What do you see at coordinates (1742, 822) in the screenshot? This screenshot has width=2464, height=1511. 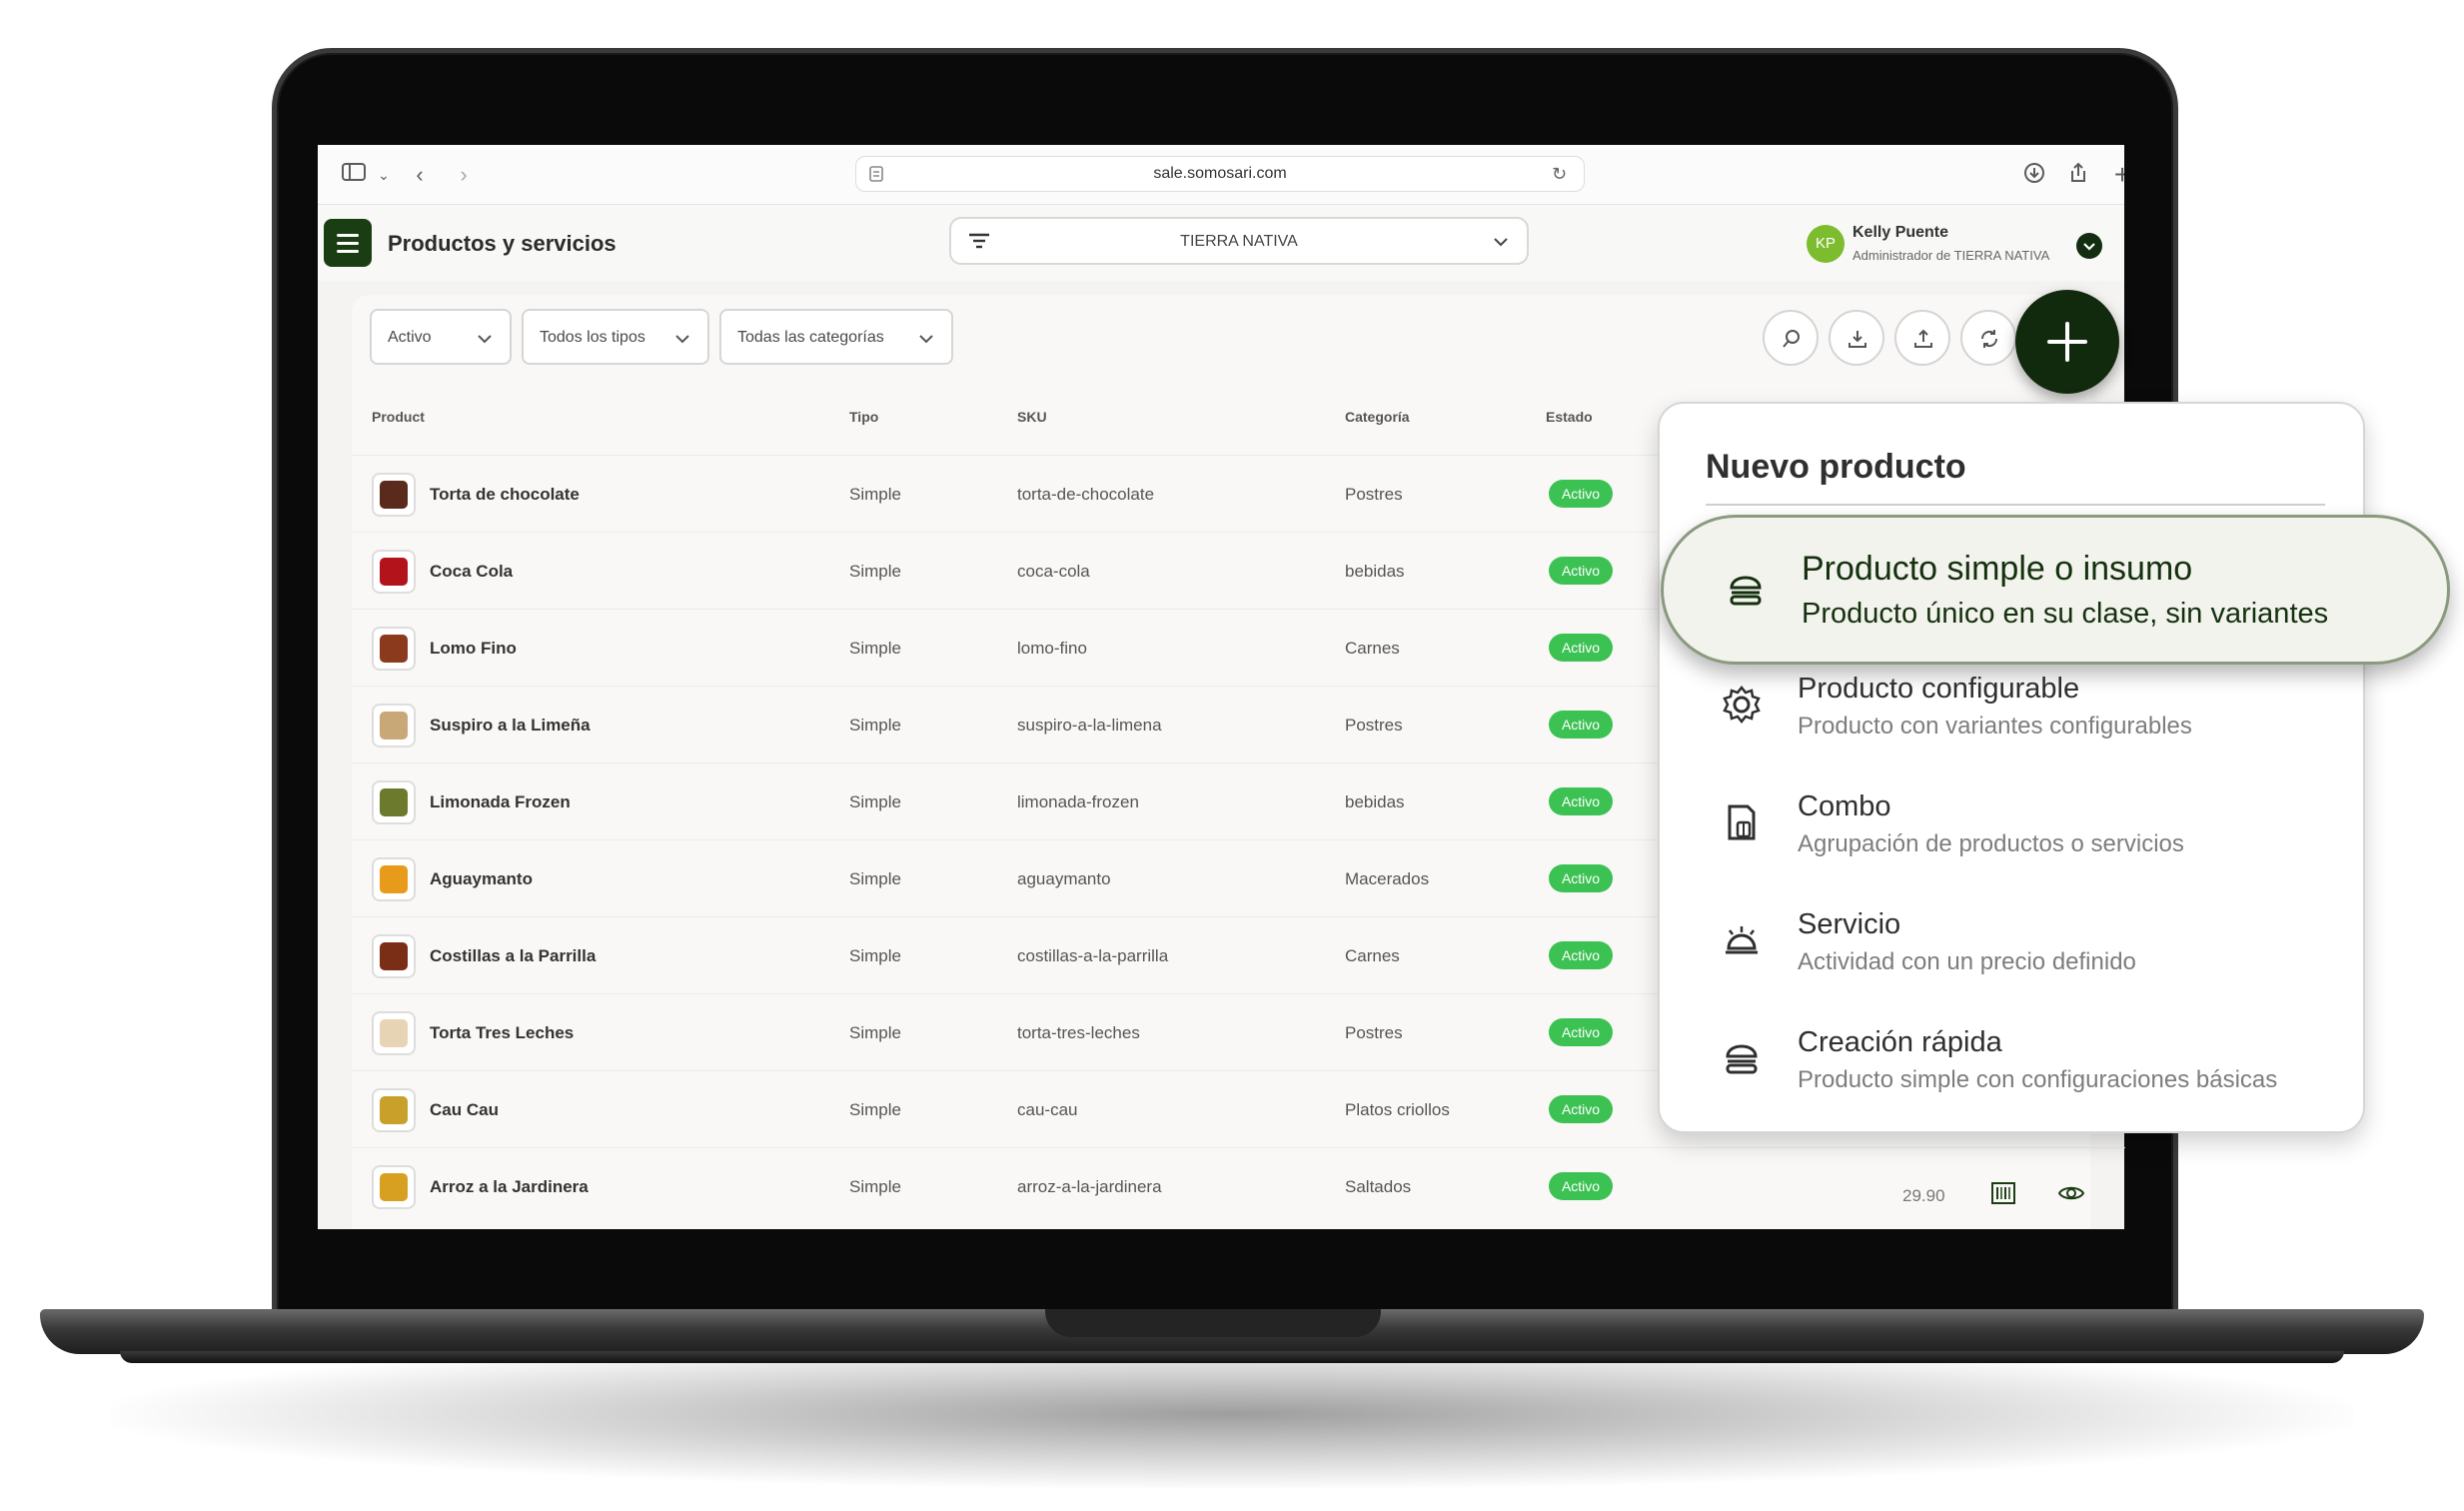 I see `combo-icon` at bounding box center [1742, 822].